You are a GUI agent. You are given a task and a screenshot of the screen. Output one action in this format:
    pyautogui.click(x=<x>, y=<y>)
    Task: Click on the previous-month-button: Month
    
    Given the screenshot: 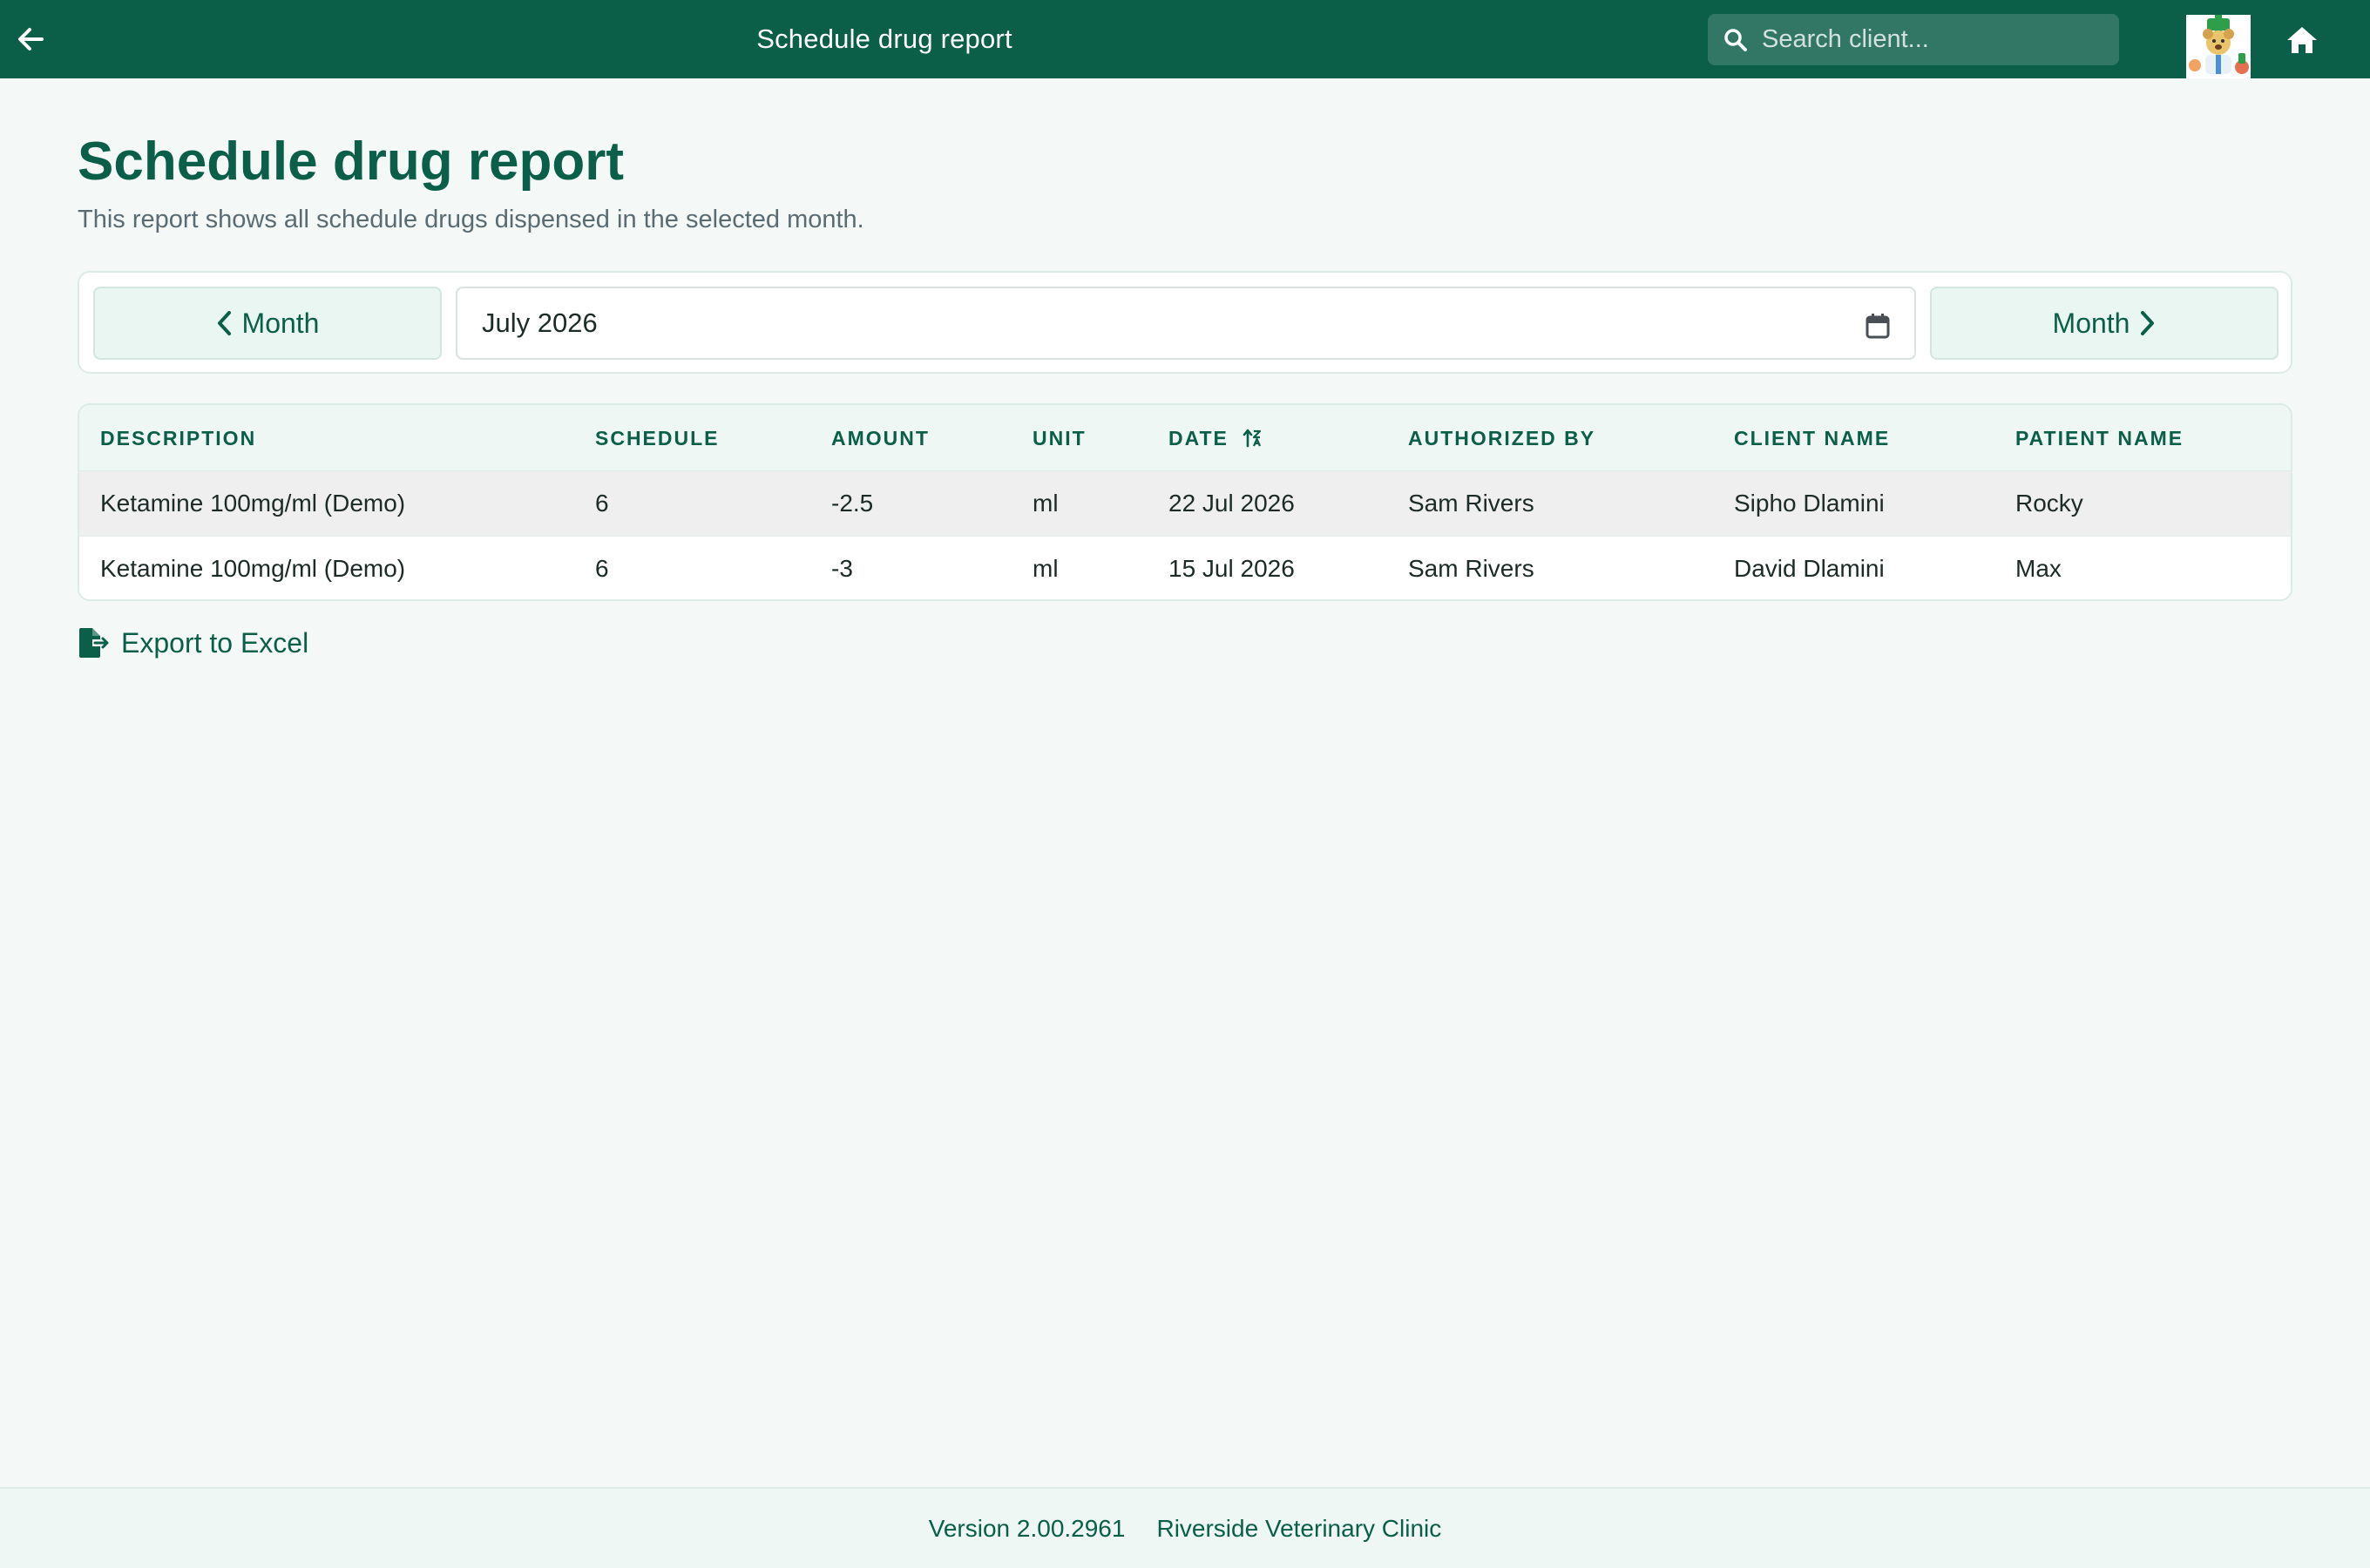 What is the action you would take?
    pyautogui.click(x=267, y=324)
    